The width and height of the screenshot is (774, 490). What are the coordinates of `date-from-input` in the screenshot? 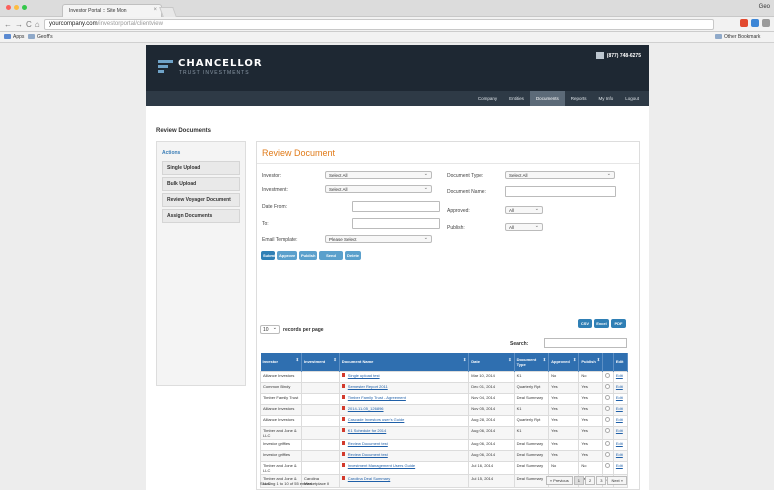 It's located at (396, 206).